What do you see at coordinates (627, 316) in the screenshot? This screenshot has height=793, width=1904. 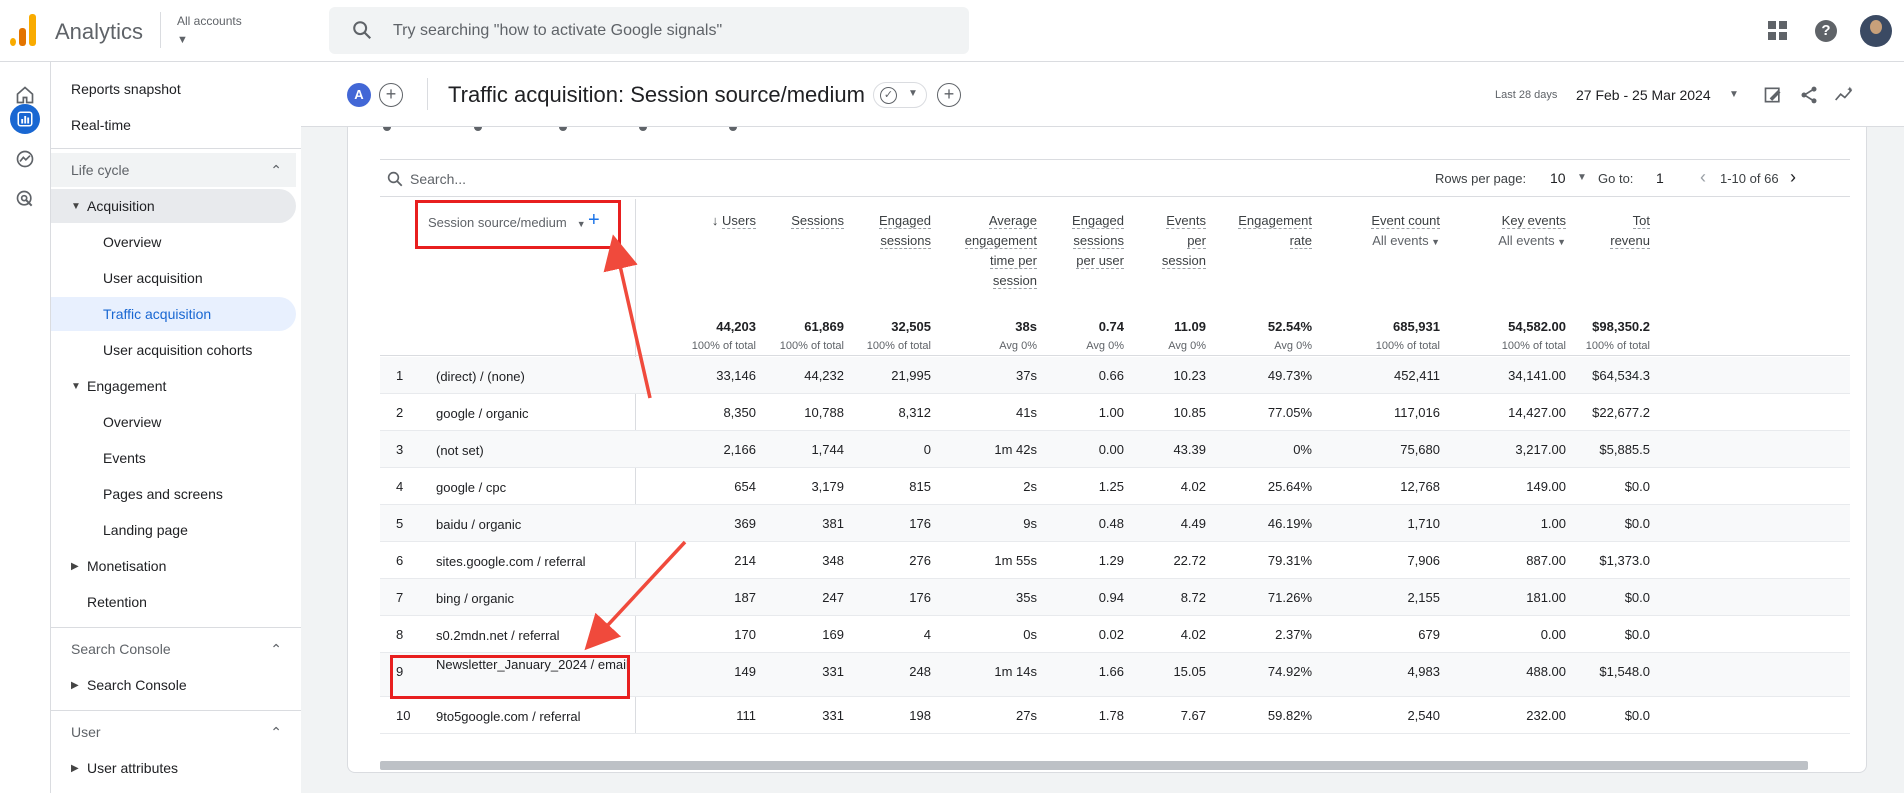 I see `annotation-arrow-up` at bounding box center [627, 316].